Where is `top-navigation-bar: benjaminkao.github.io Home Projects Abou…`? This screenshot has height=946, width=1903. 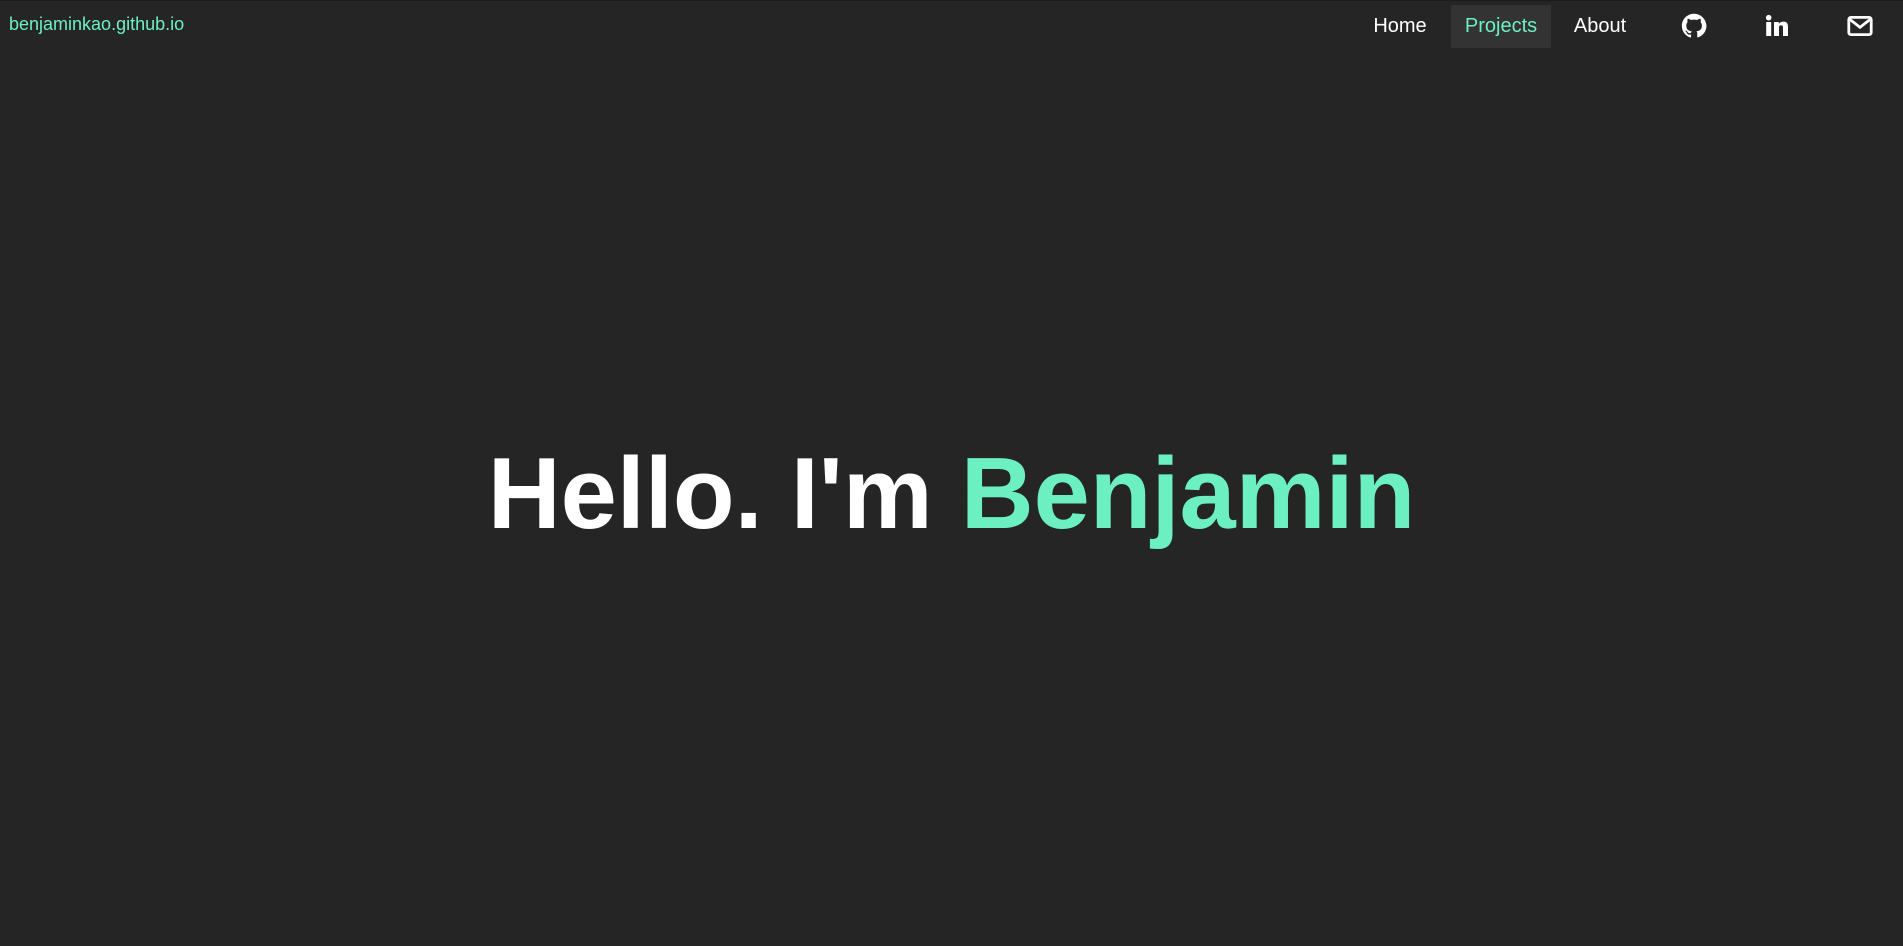
top-navigation-bar: benjaminkao.github.io Home Projects Abou… is located at coordinates (951, 24).